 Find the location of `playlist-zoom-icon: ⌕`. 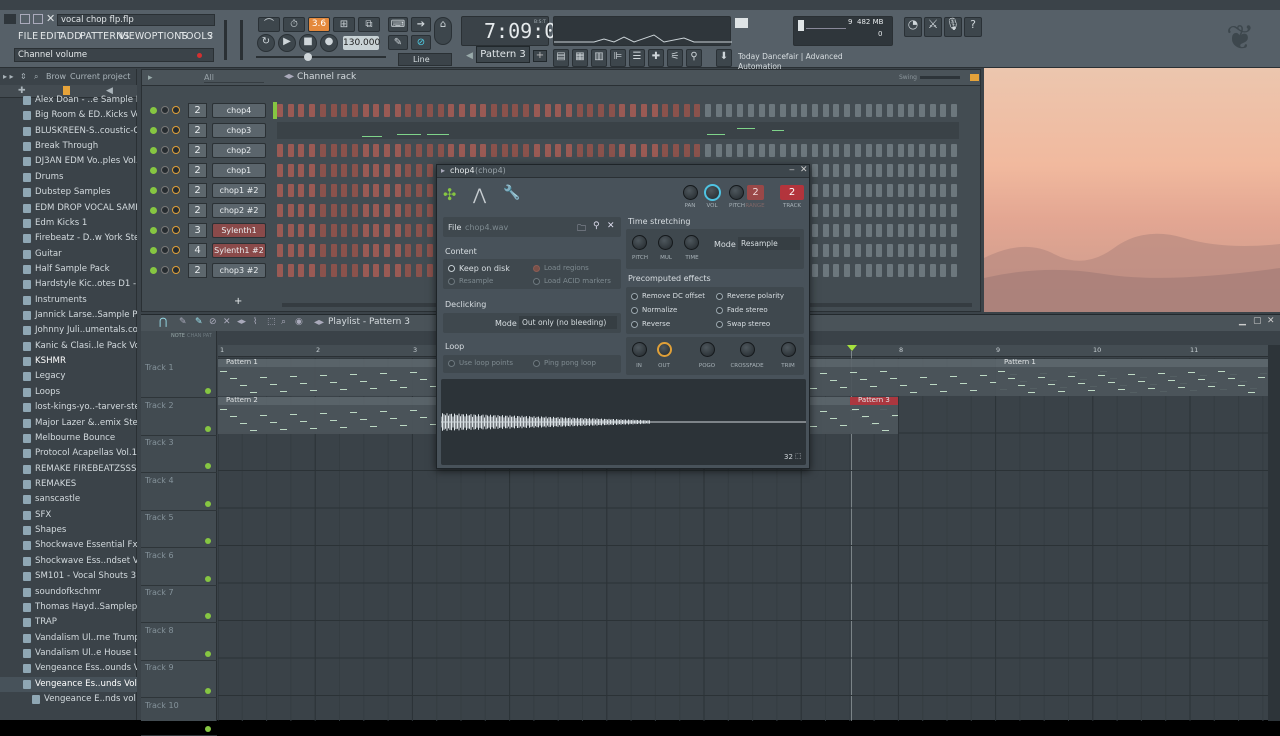

playlist-zoom-icon: ⌕ is located at coordinates (283, 322).